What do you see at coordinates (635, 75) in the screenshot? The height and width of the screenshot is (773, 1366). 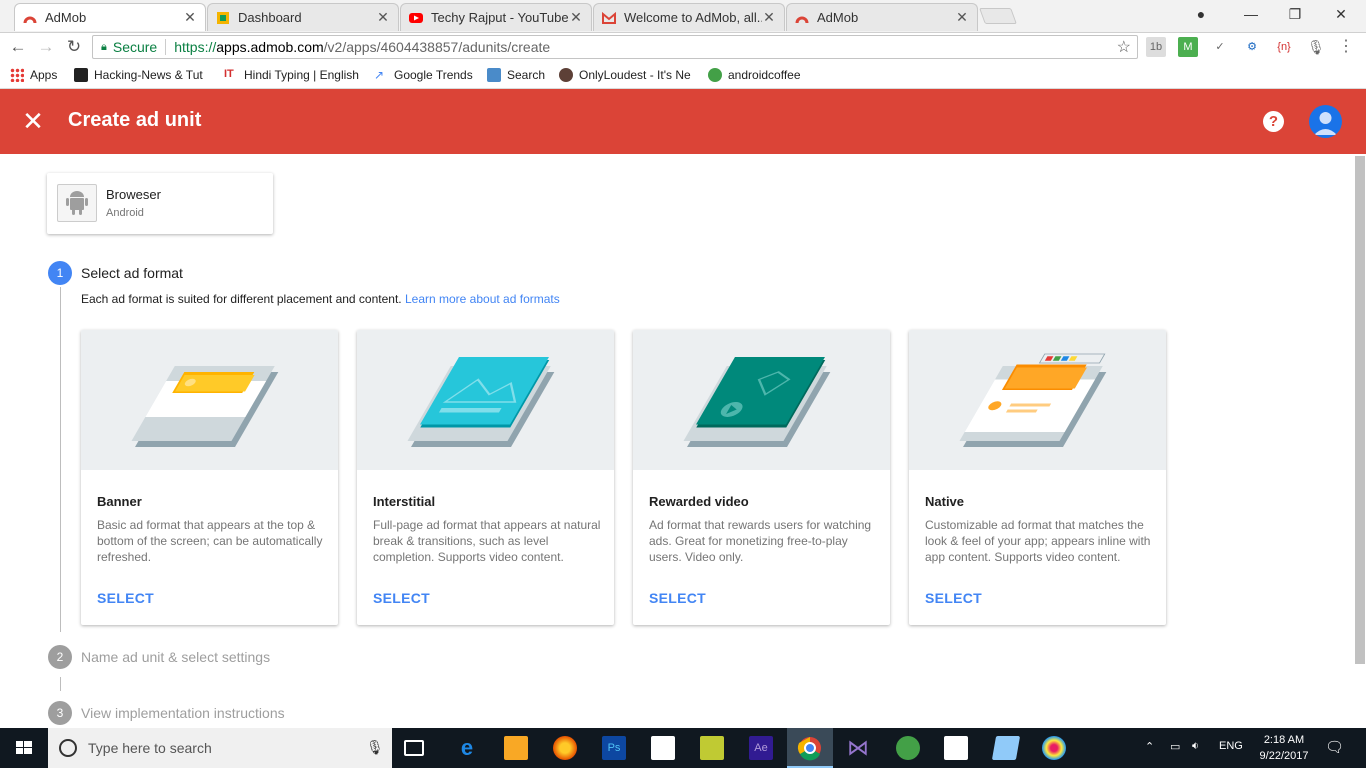 I see `bookmark-label: OnlyLoudest - It's Ne` at bounding box center [635, 75].